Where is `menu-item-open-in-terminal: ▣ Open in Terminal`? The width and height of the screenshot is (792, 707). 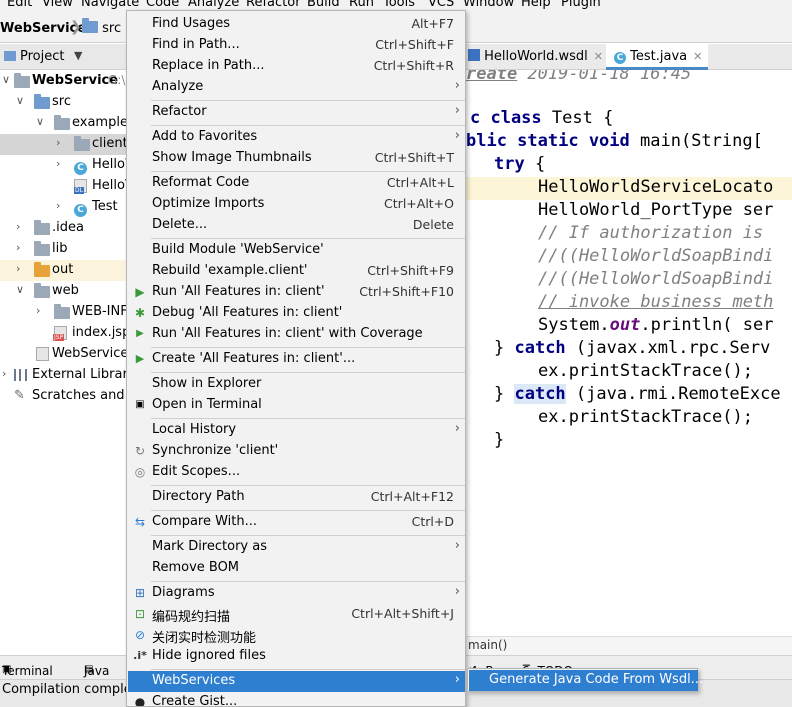 menu-item-open-in-terminal: ▣ Open in Terminal is located at coordinates (296, 405).